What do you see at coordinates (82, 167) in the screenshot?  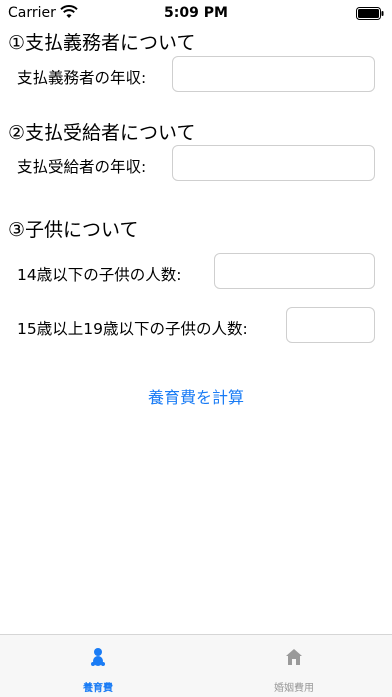 I see `recipient-income-label: 支払受給者の年収:` at bounding box center [82, 167].